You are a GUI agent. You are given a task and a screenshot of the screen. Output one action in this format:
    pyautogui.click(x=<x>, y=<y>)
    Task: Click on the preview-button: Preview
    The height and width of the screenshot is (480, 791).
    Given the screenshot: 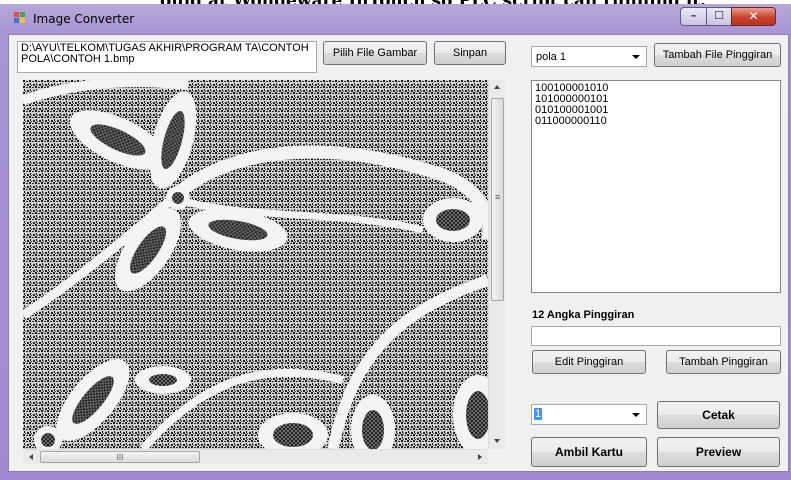 What is the action you would take?
    pyautogui.click(x=718, y=452)
    